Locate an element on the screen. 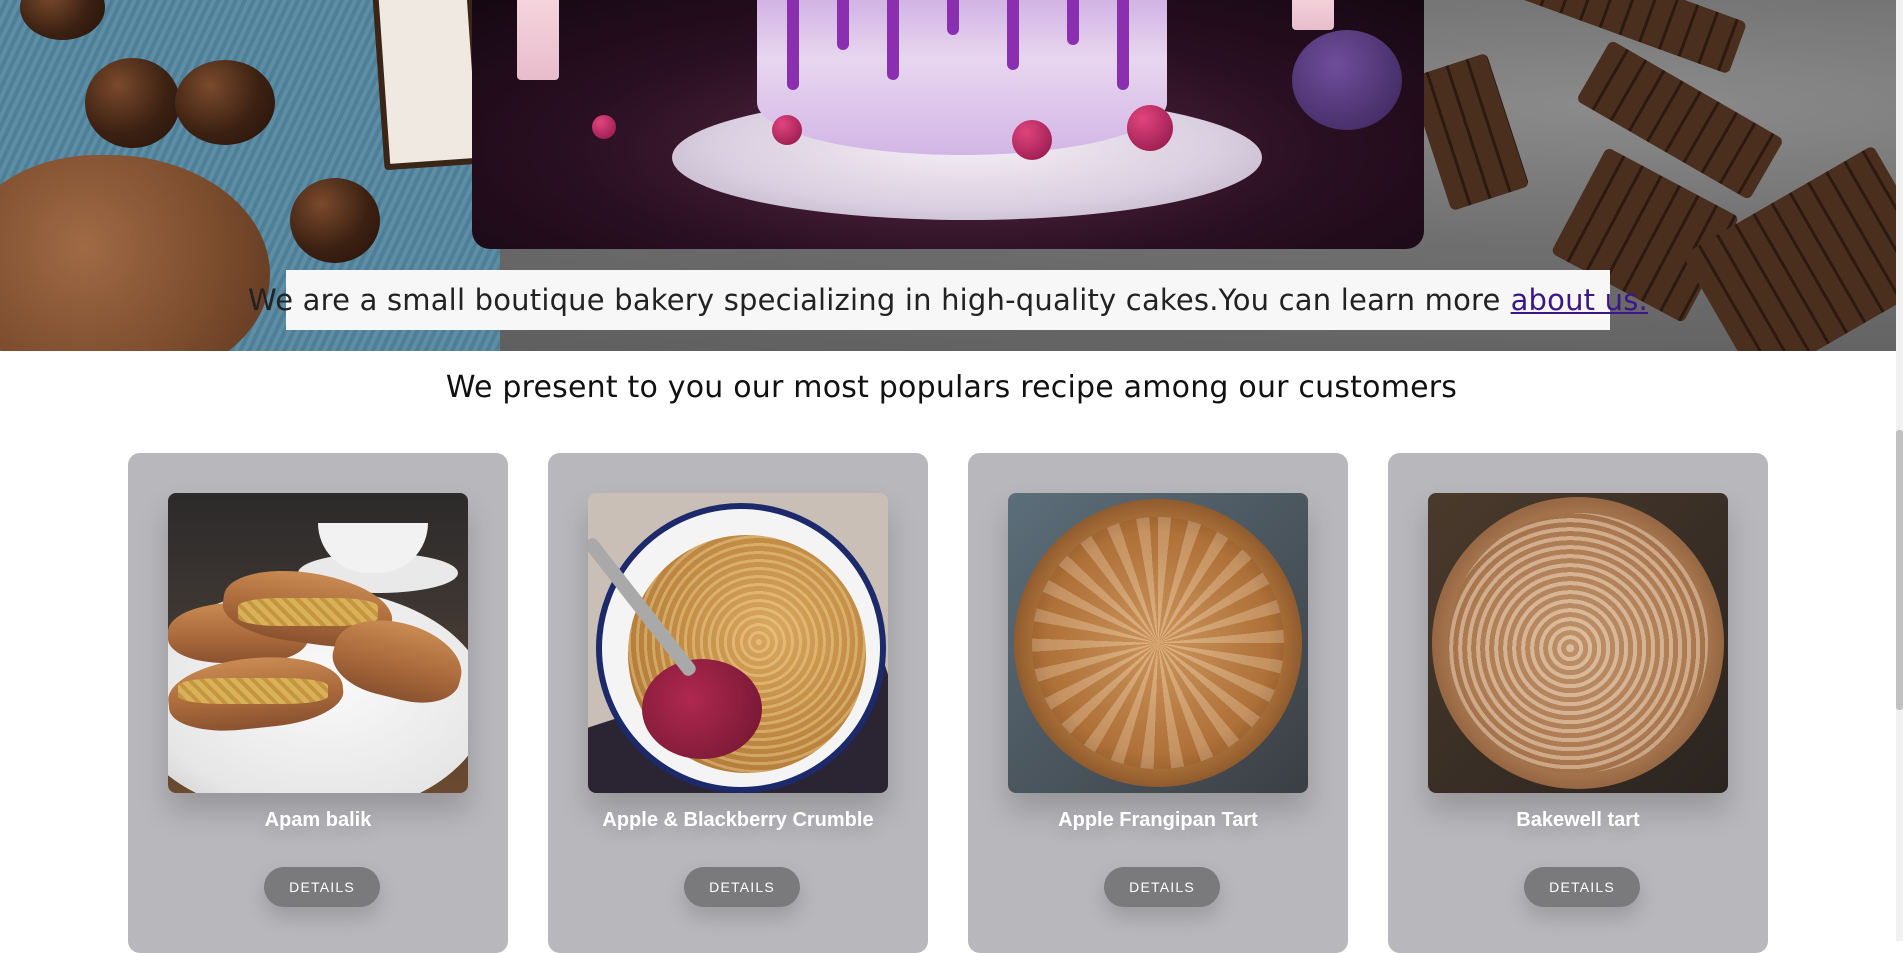  recipe-card: Bakewell tart DETAILS is located at coordinates (1578, 703).